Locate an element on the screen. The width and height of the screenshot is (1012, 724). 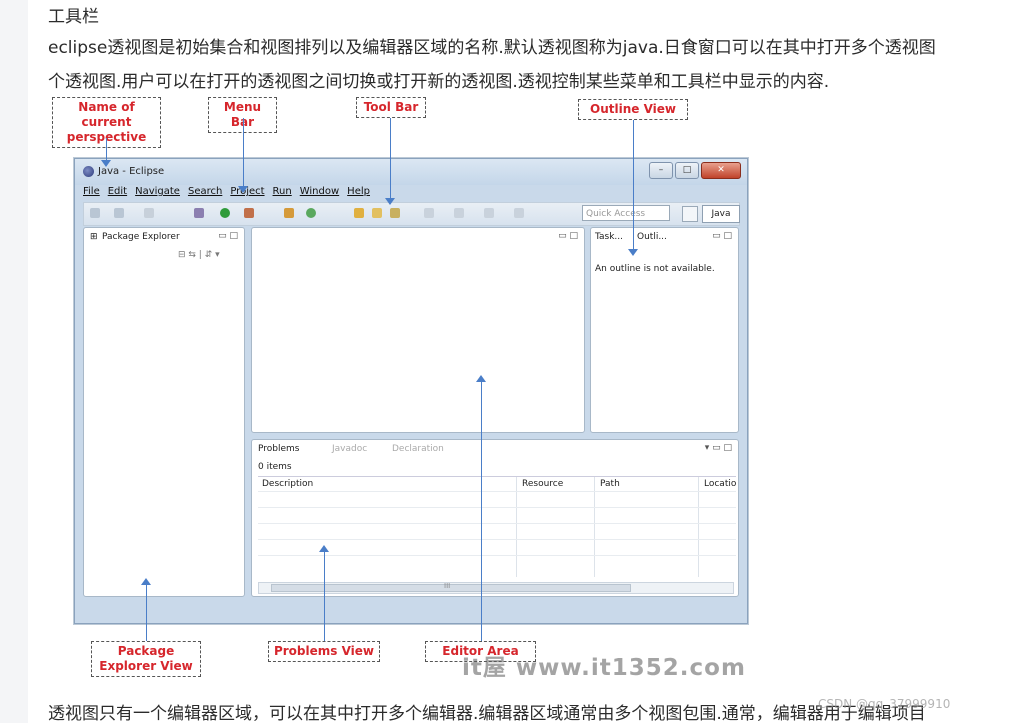
open-type-icon is located at coordinates (359, 213).